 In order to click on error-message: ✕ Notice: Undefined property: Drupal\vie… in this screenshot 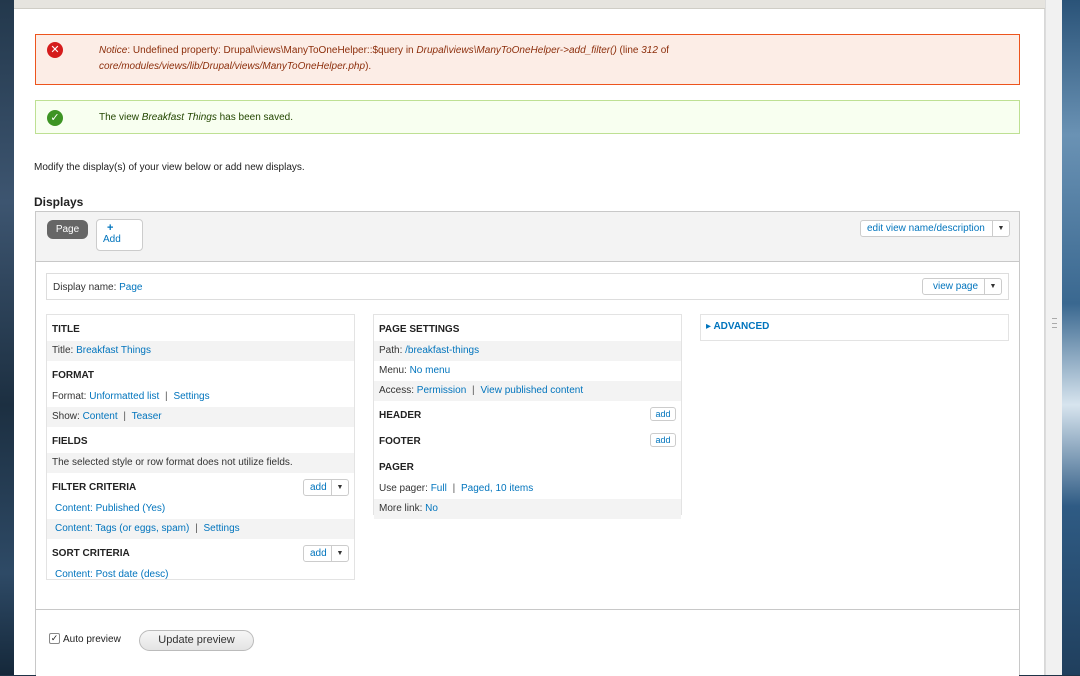, I will do `click(527, 59)`.